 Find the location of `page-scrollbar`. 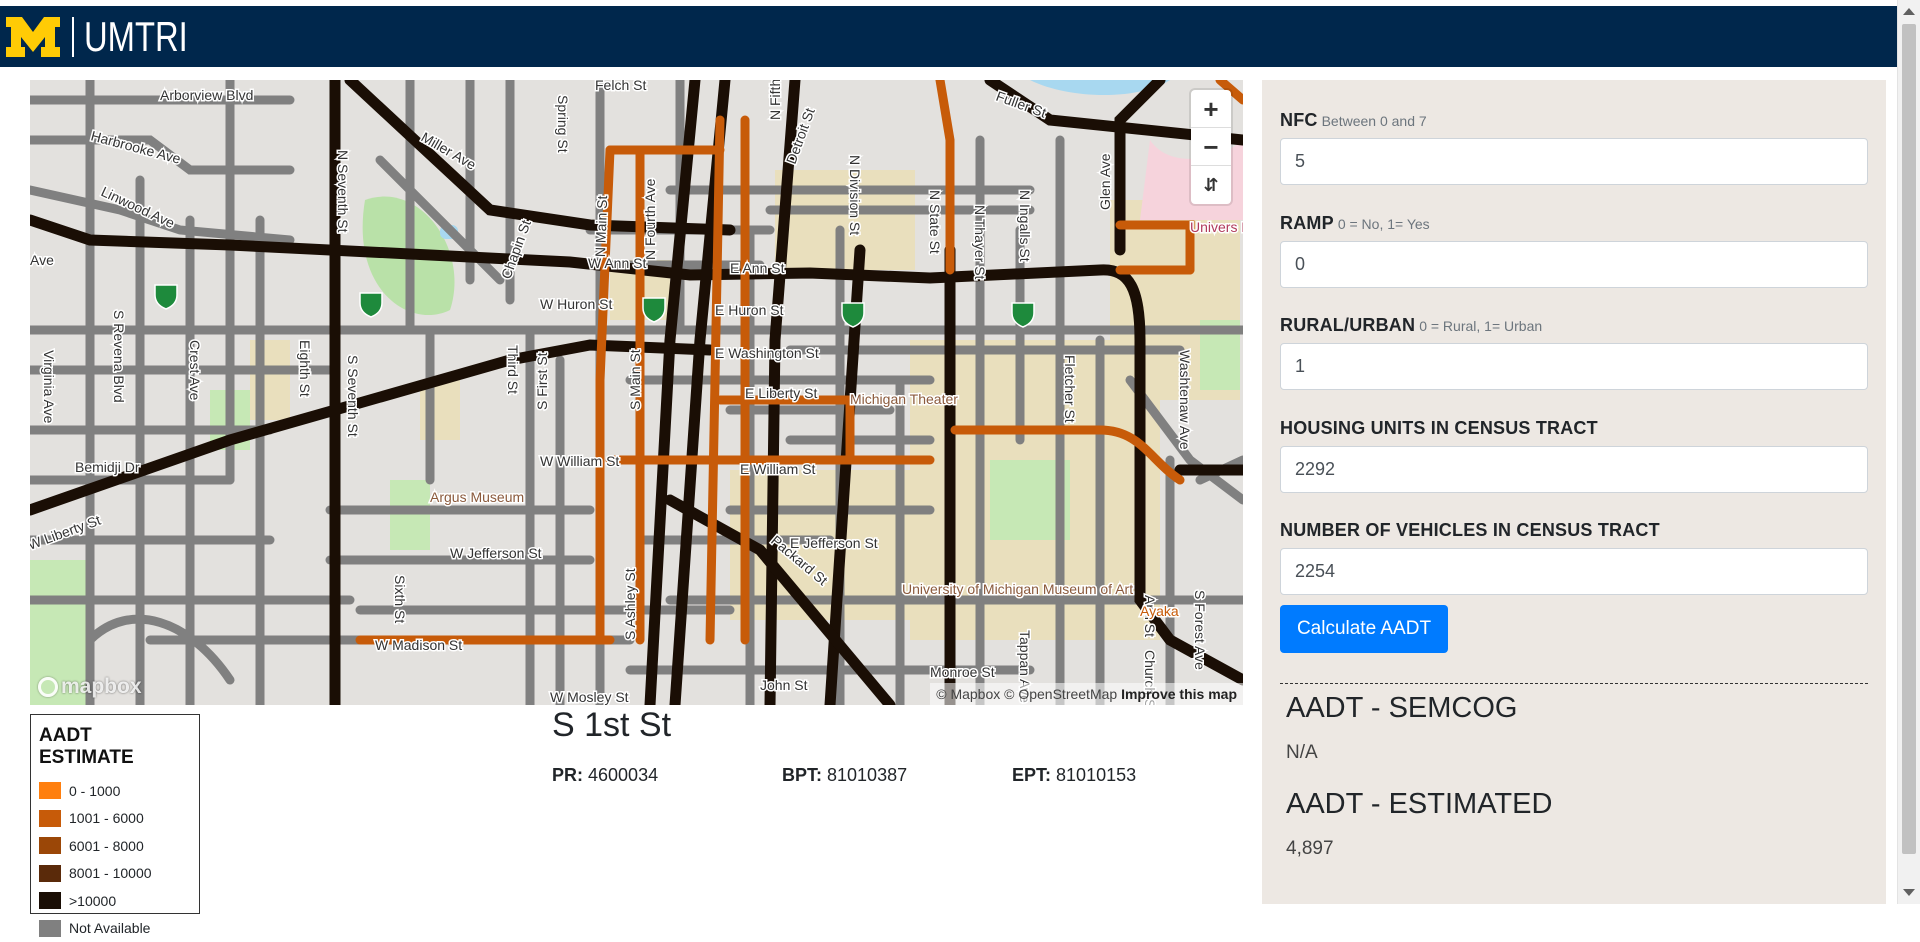

page-scrollbar is located at coordinates (1908, 452).